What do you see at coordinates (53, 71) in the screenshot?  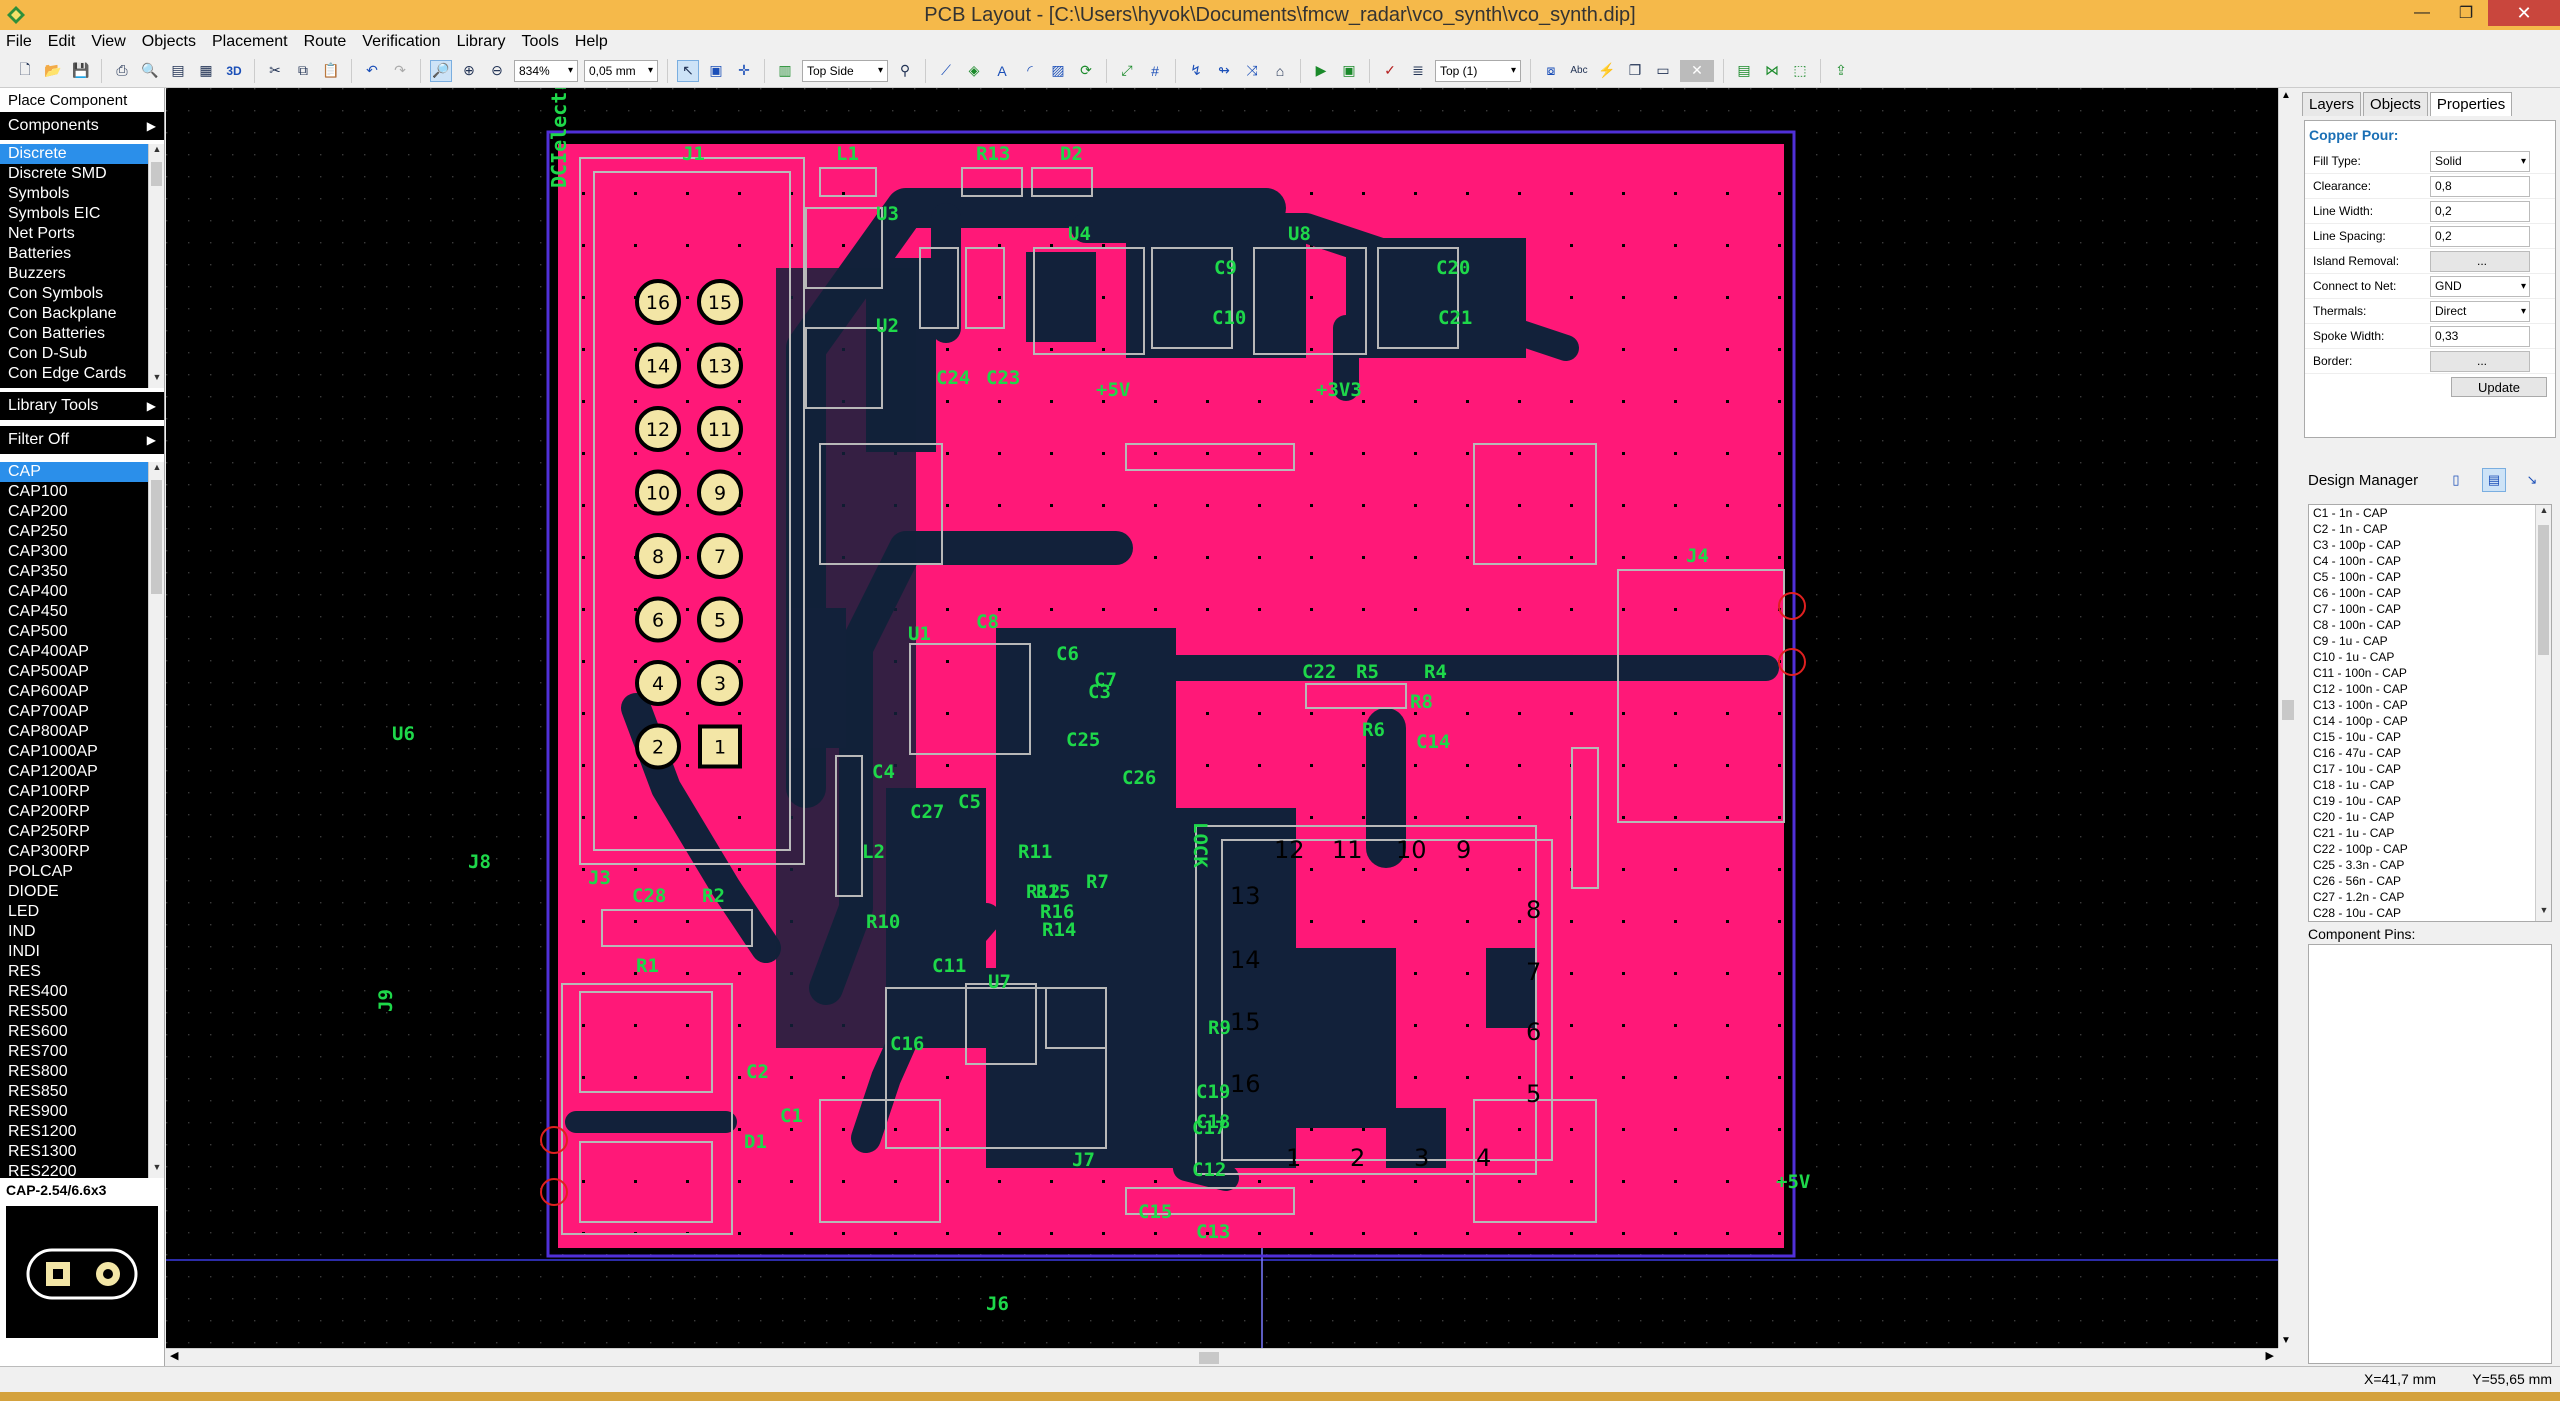 I see `open-folder-icon: 📂` at bounding box center [53, 71].